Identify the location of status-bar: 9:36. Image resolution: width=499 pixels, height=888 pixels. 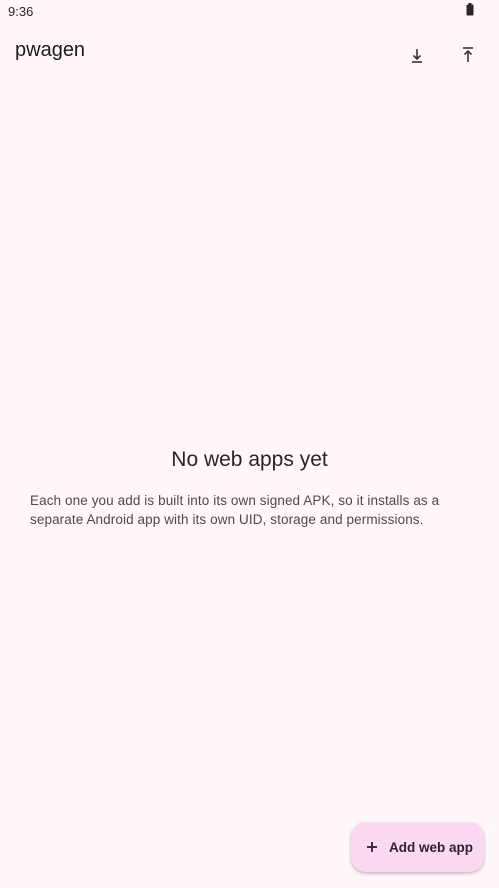
(249, 12).